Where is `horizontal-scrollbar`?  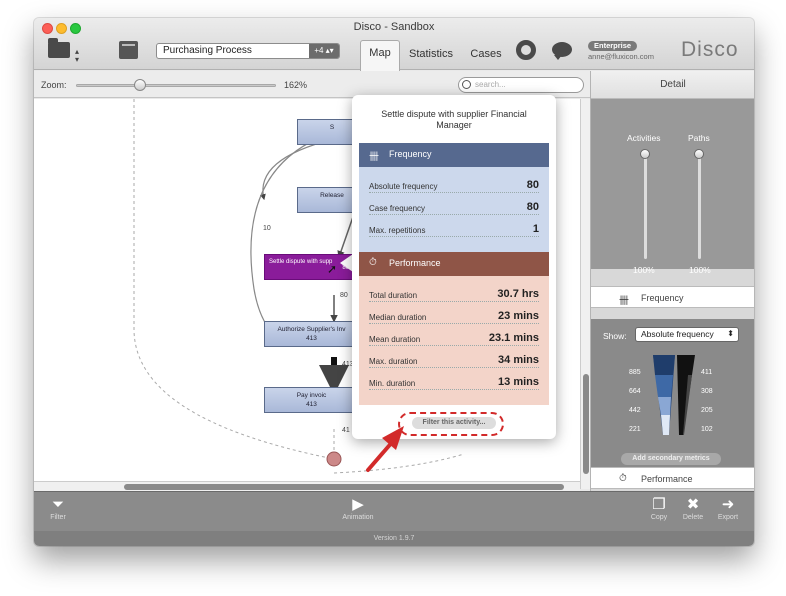
horizontal-scrollbar is located at coordinates (307, 486).